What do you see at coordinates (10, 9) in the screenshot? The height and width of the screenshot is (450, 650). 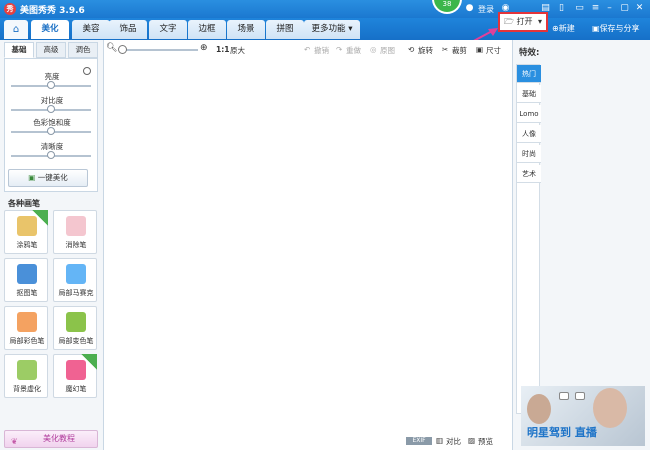 I see `app-logo-icon: 秀` at bounding box center [10, 9].